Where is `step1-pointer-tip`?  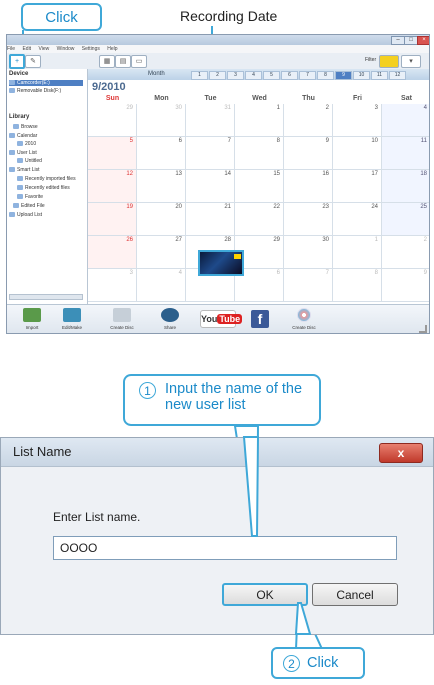 step1-pointer-tip is located at coordinates (251, 486).